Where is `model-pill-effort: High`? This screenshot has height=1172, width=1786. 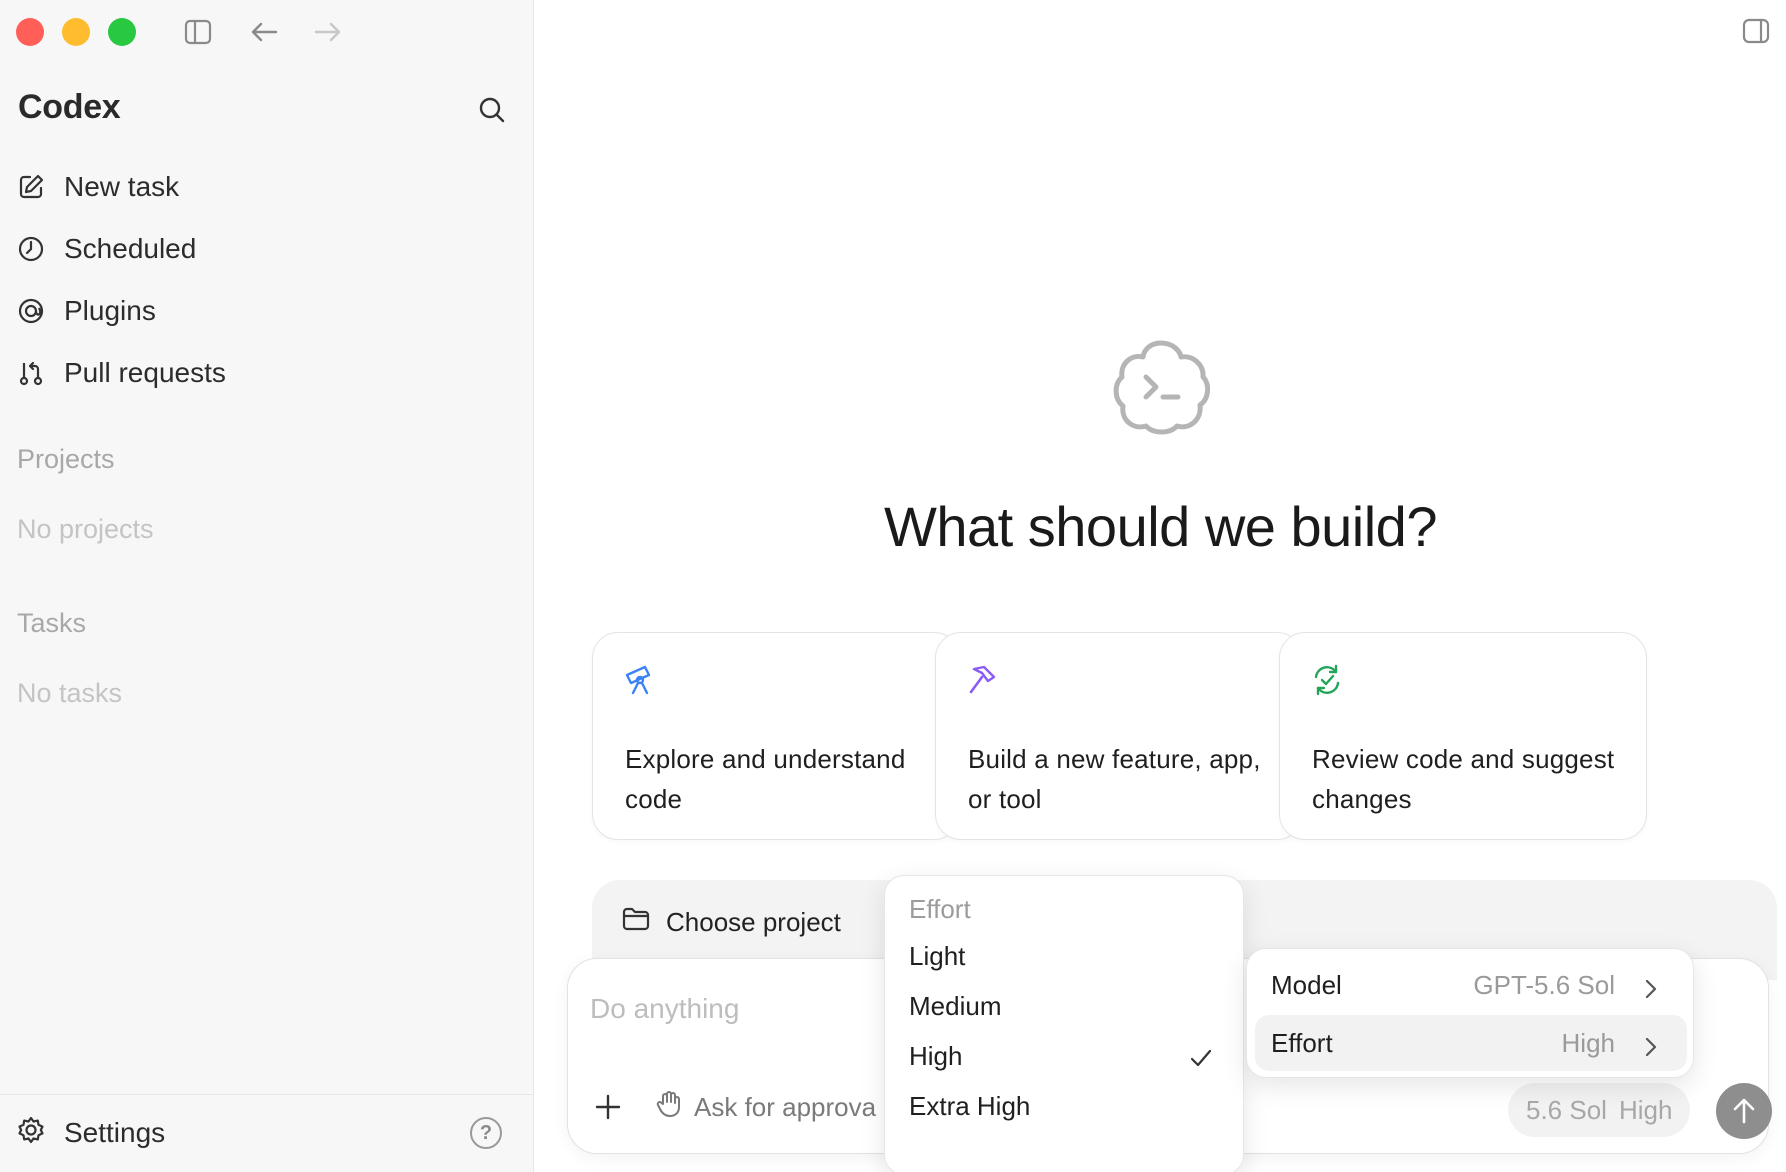
model-pill-effort: High is located at coordinates (1645, 1109).